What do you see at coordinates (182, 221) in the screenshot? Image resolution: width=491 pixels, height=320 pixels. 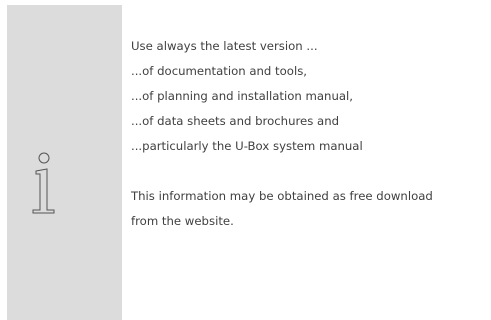 I see `notice-footer-line: from the website.` at bounding box center [182, 221].